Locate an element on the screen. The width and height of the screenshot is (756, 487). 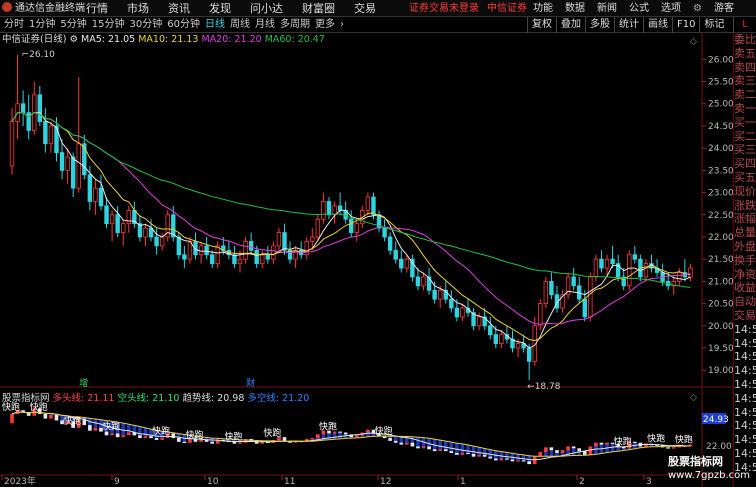
y-tick-label: 23.00 is located at coordinates (720, 194).